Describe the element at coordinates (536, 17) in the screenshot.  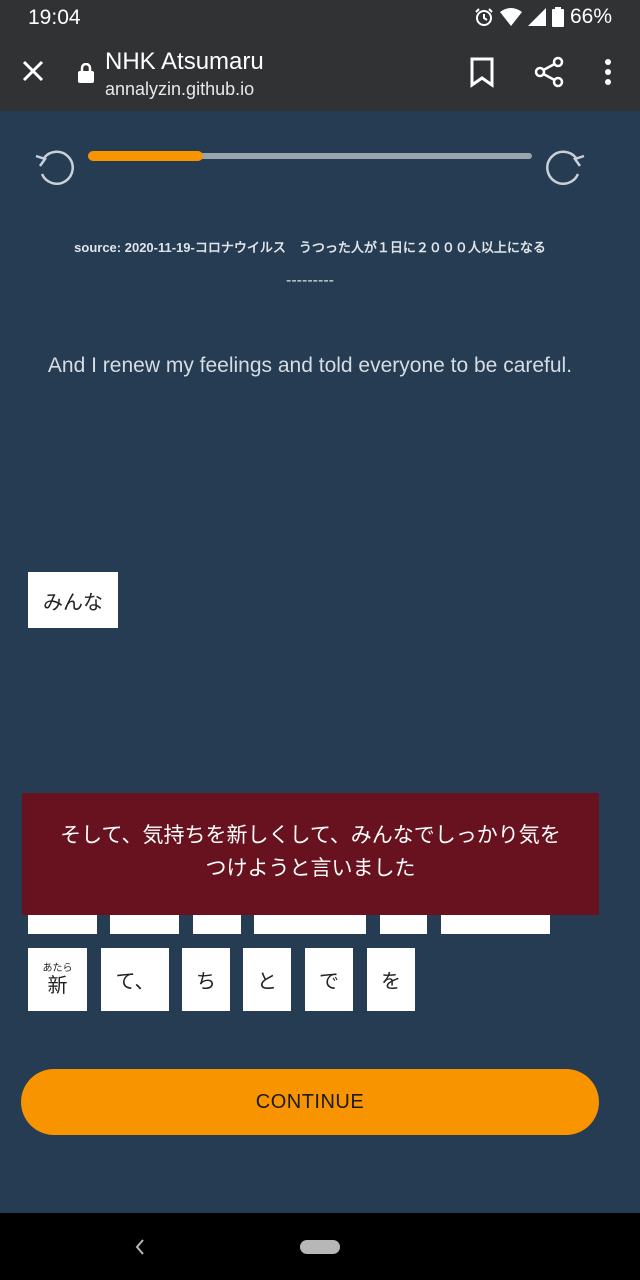
I see `signal-icon` at that location.